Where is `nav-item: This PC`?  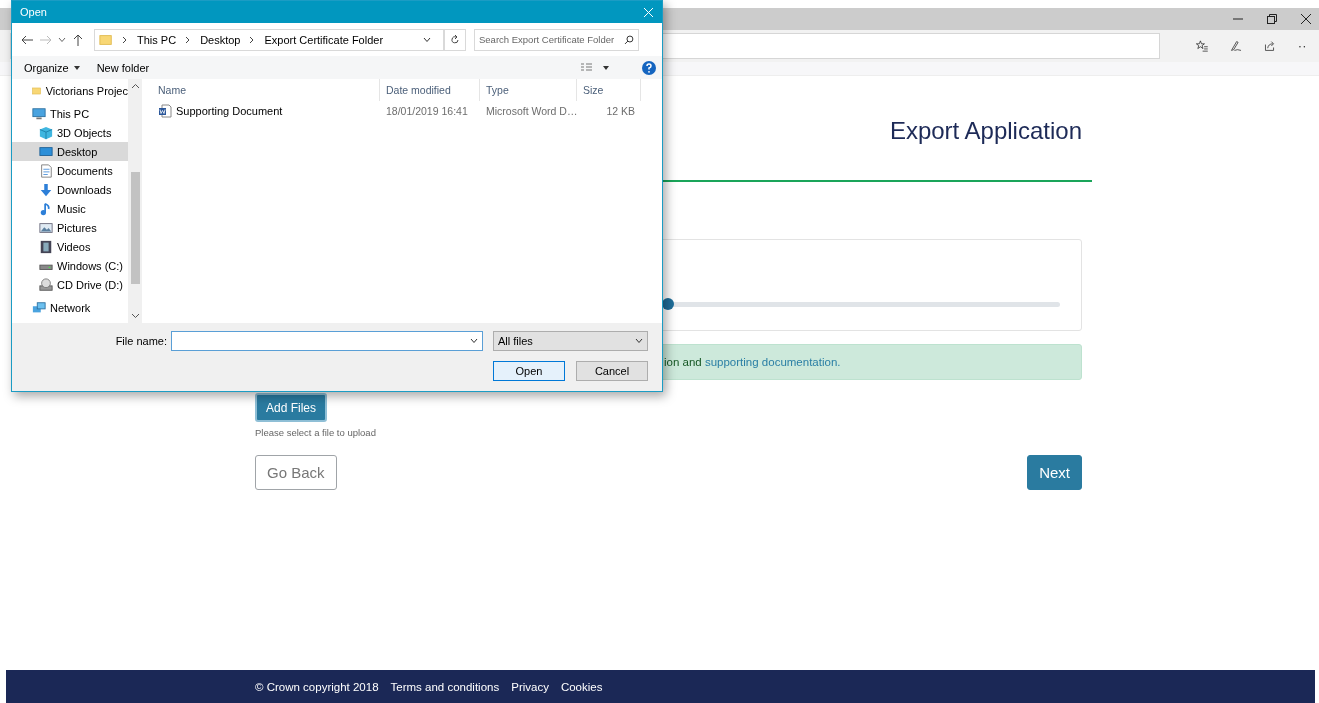
nav-item: This PC is located at coordinates (70, 113).